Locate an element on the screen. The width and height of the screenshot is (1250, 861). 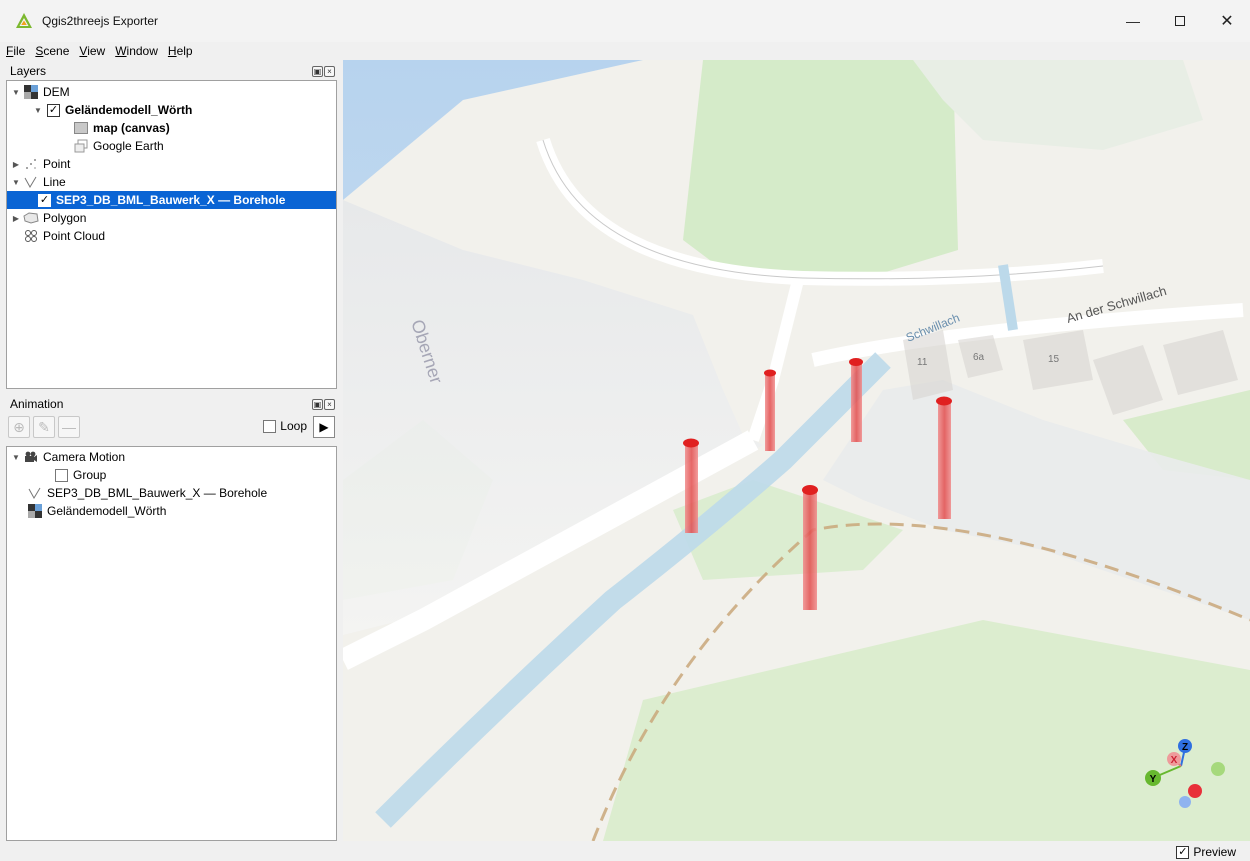
pencil-icon: ✎ is located at coordinates (44, 427).